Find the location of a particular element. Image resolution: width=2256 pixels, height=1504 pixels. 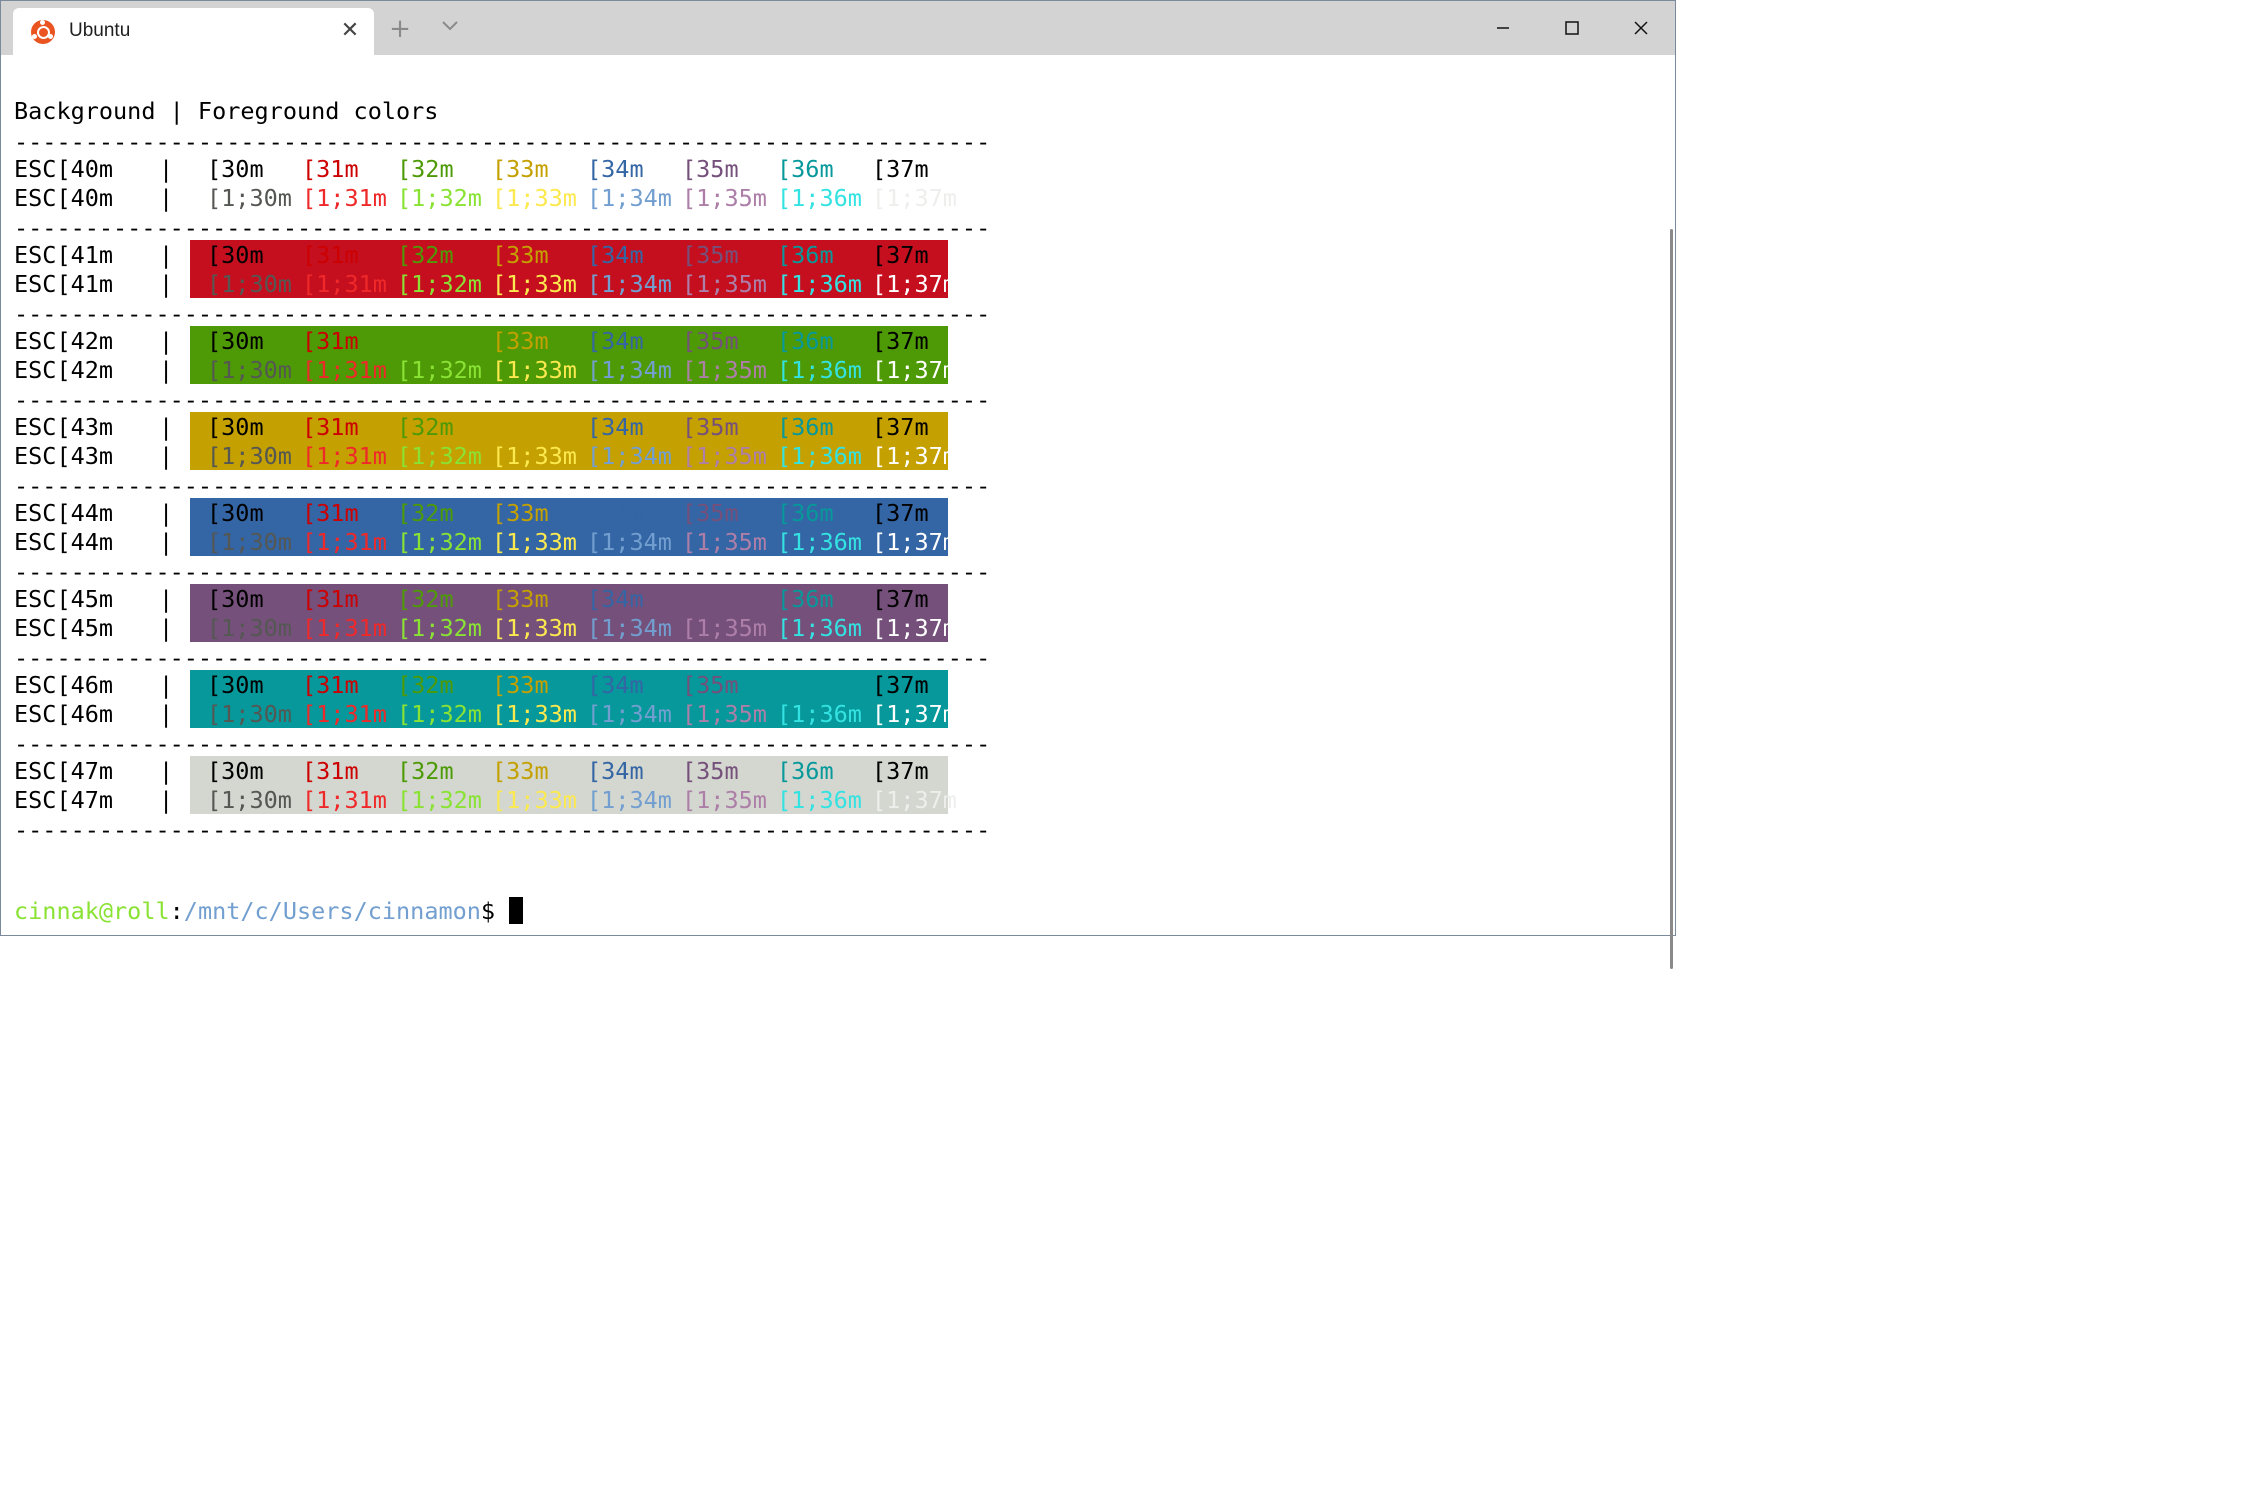

row-label: ESC[42m is located at coordinates (64, 341).